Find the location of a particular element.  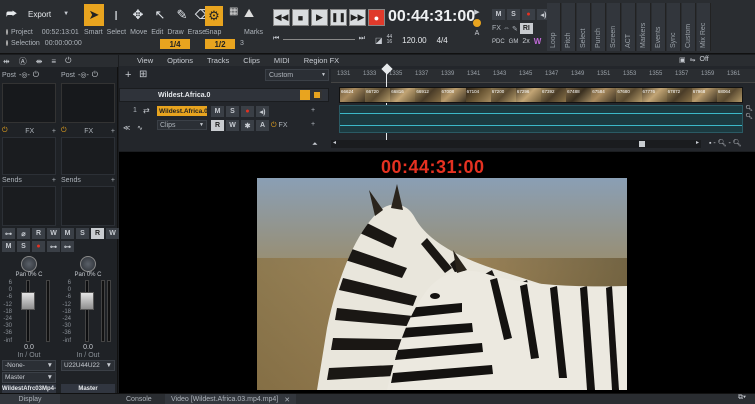

fast-forward-icon: ▶▶ is located at coordinates (357, 17).